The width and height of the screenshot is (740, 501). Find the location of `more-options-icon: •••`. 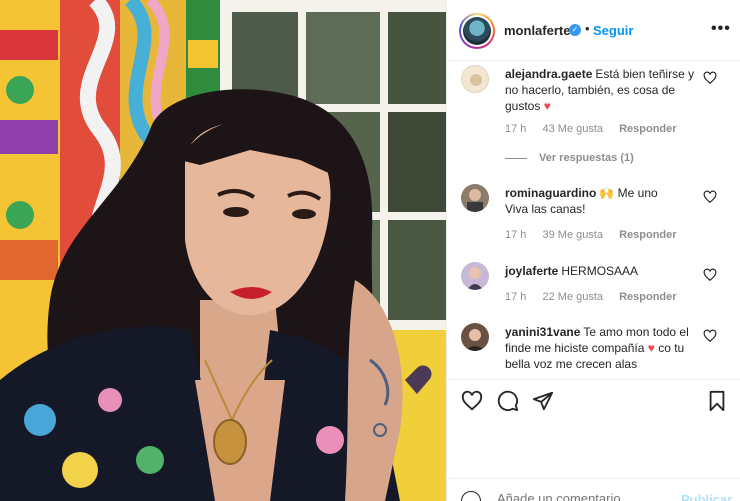

more-options-icon: ••• is located at coordinates (721, 29).